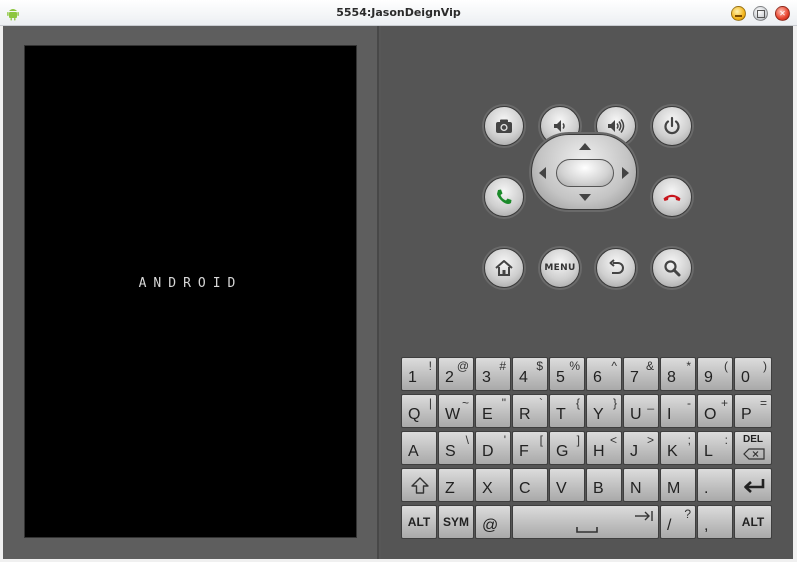 Image resolution: width=797 pixels, height=562 pixels. What do you see at coordinates (541, 403) in the screenshot?
I see `key-alt-label: `` at bounding box center [541, 403].